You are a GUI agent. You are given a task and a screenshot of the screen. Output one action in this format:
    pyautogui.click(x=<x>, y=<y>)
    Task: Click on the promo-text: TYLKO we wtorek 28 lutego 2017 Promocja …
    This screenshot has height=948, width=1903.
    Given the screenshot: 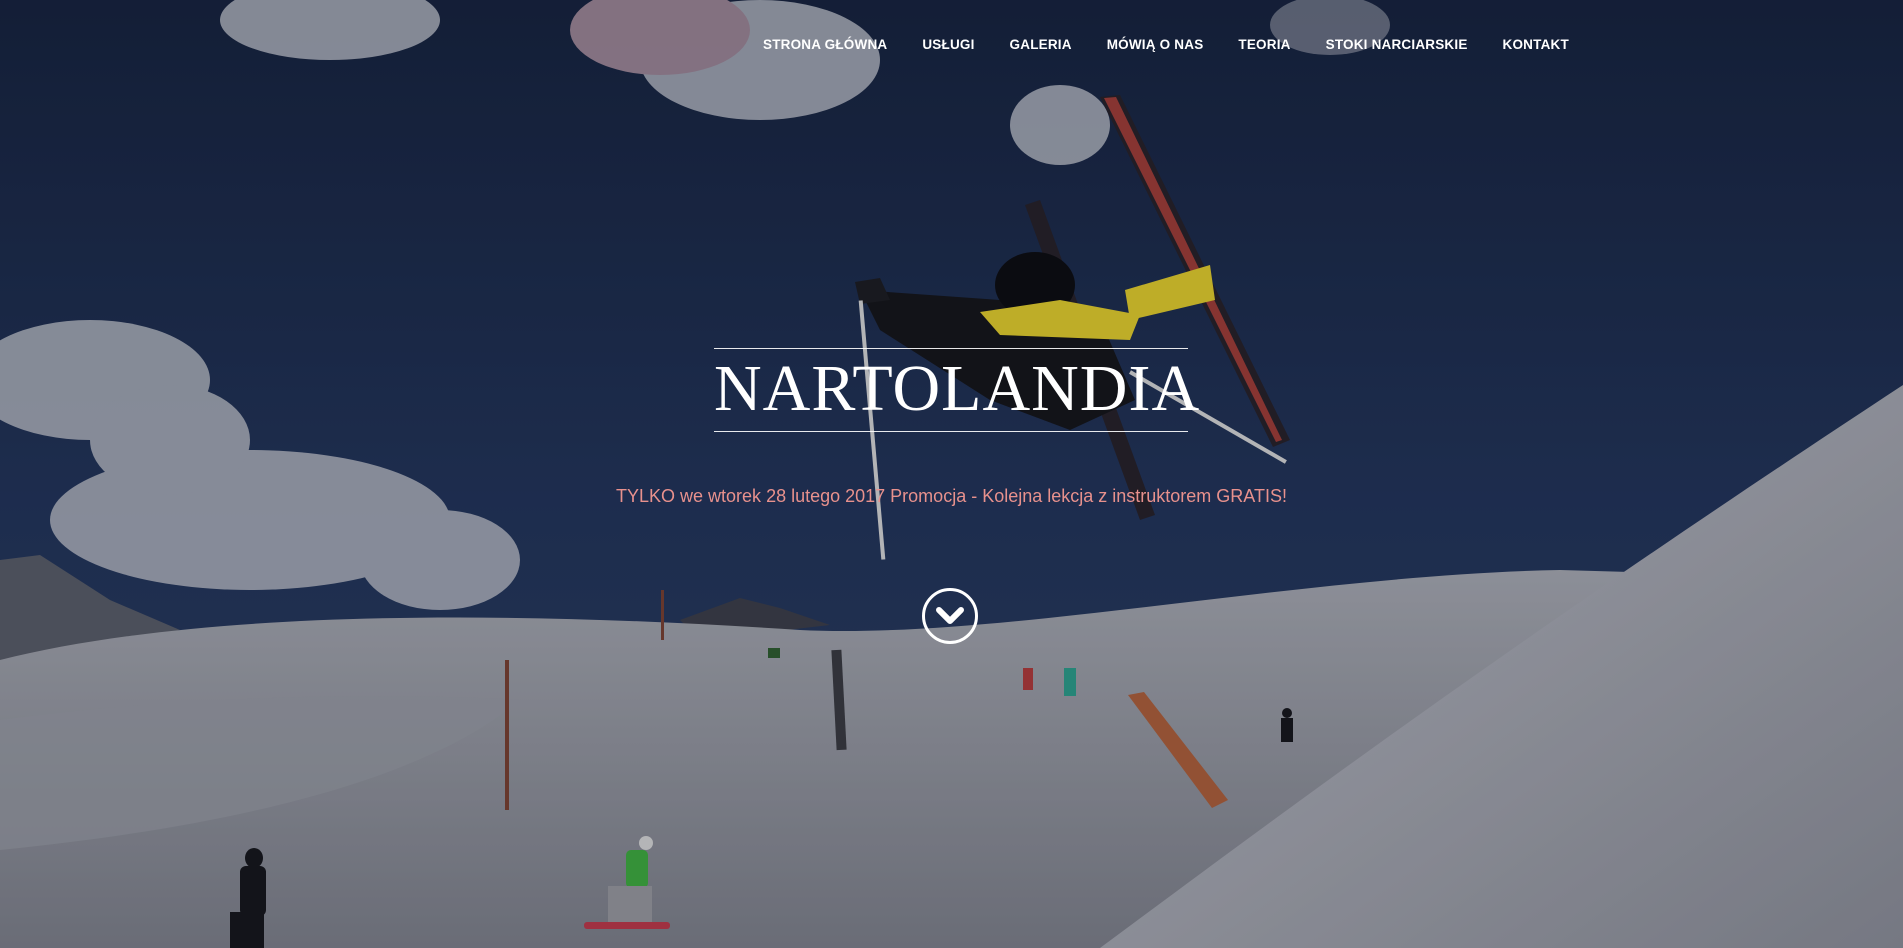 What is the action you would take?
    pyautogui.click(x=951, y=496)
    